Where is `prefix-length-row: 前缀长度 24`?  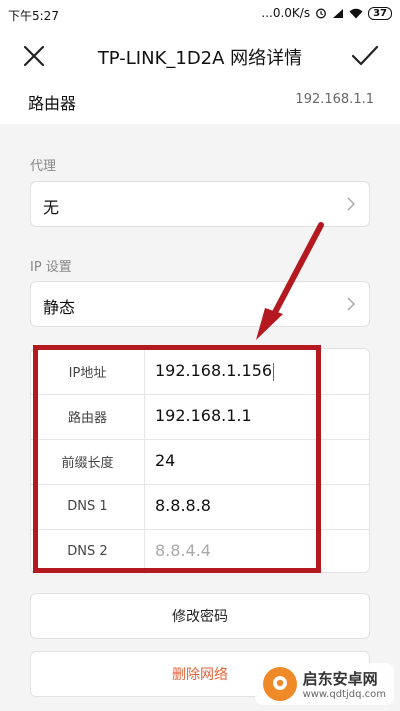 prefix-length-row: 前缀长度 24 is located at coordinates (200, 462).